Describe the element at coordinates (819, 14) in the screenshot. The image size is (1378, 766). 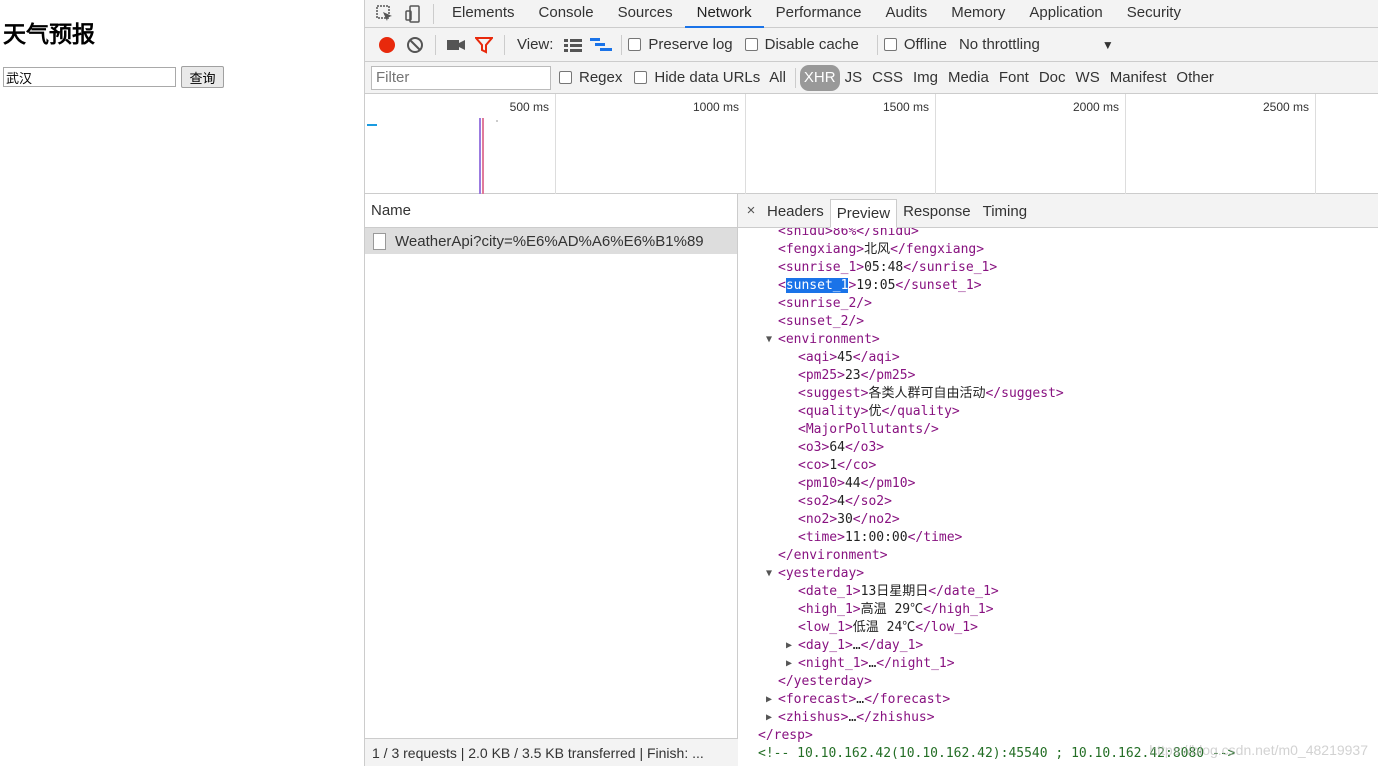
I see `tab-performance: Performance` at that location.